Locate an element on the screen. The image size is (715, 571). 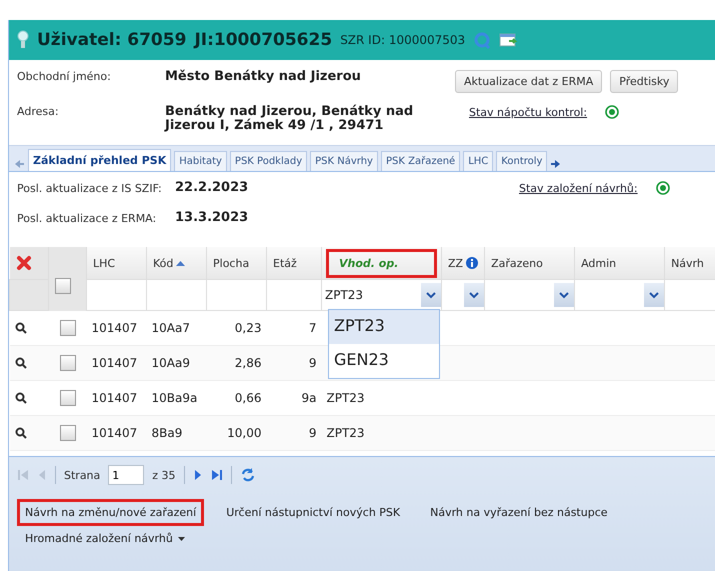
column-header: ZZ is located at coordinates (456, 263).